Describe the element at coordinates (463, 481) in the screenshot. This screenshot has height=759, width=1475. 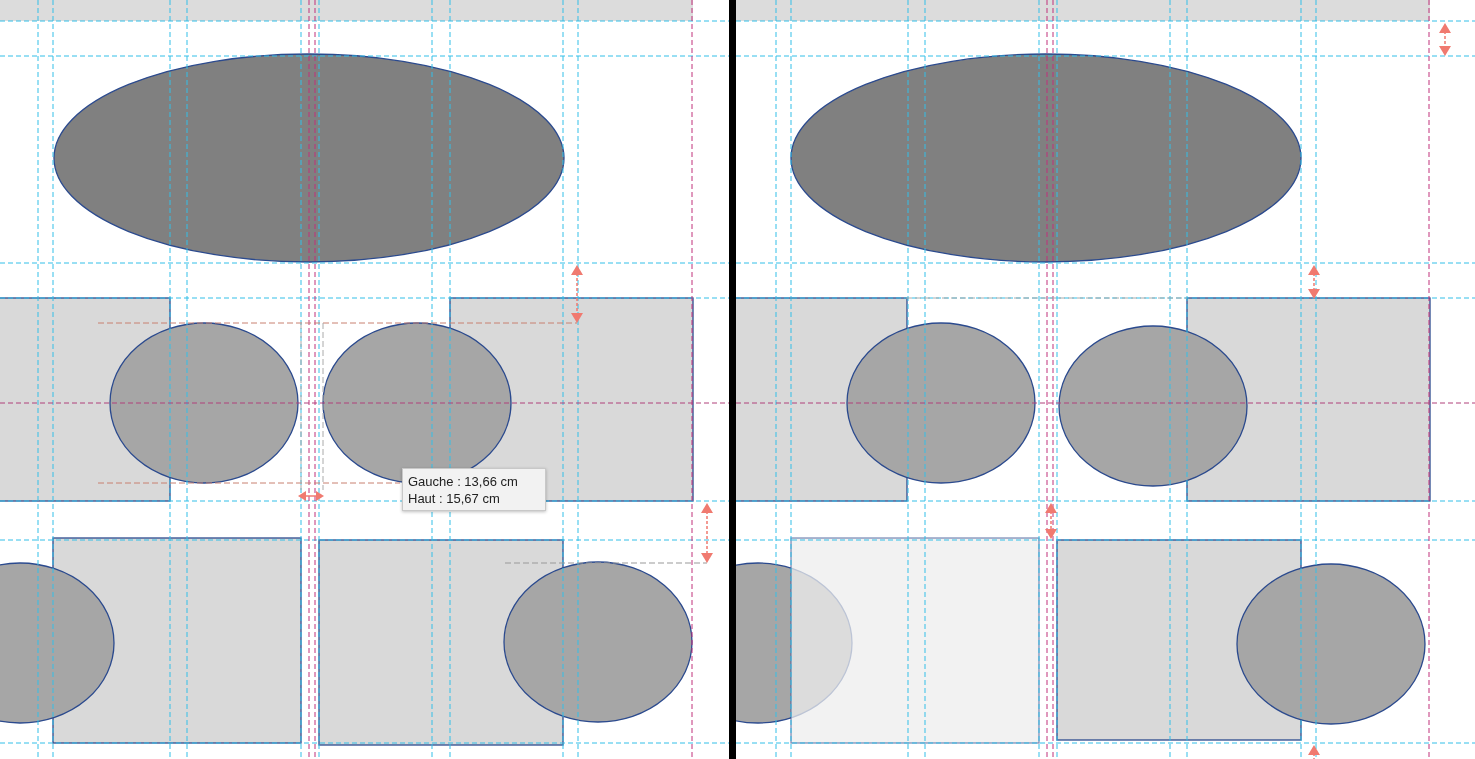
I see `tooltip-text: Gauche : 13,66 cm` at that location.